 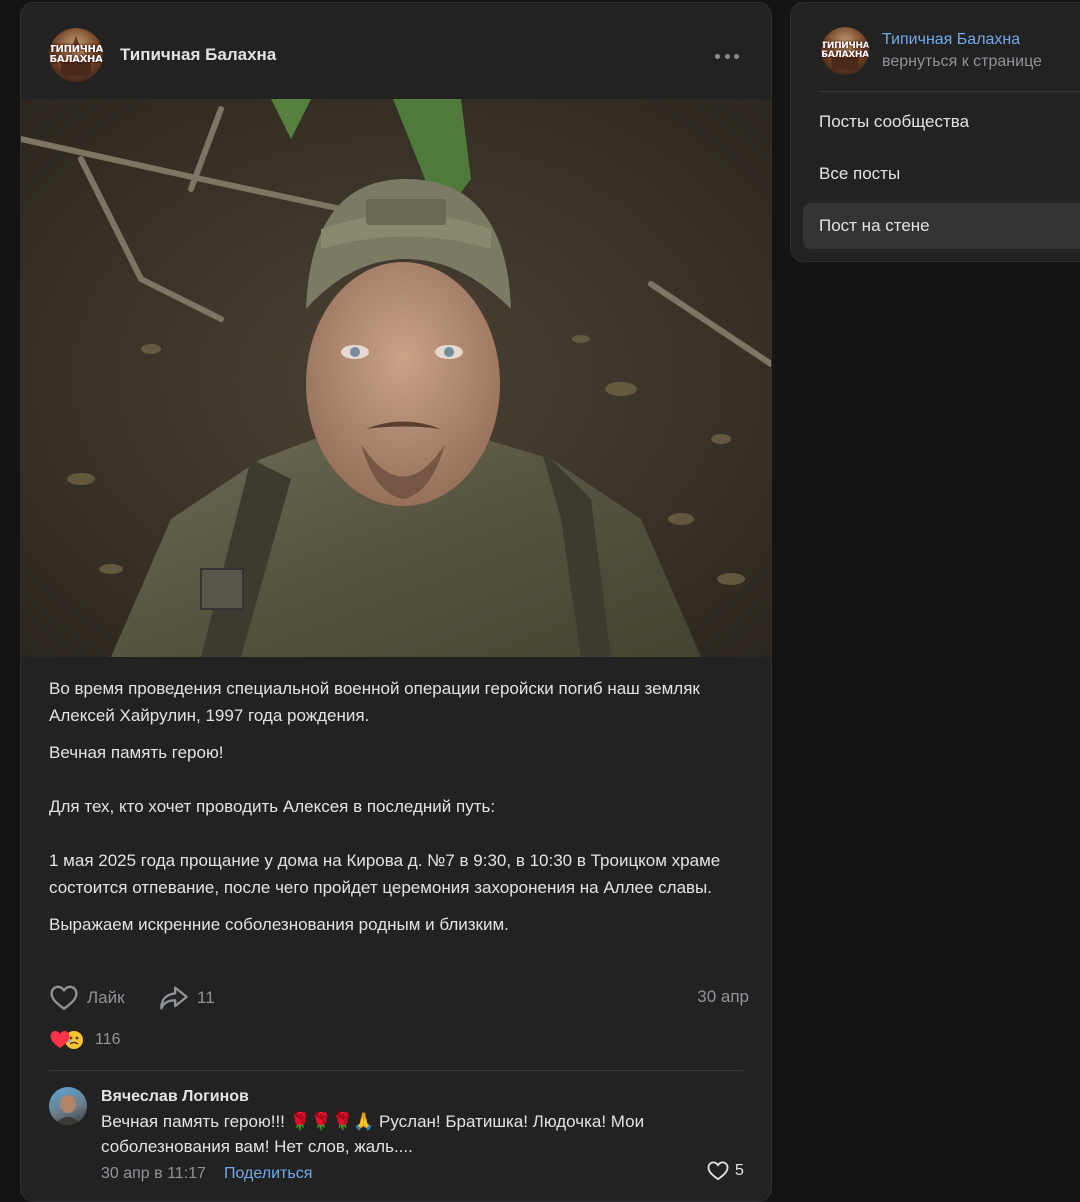 I want to click on sidebar-item-label: Посты сообщества, so click(x=894, y=121).